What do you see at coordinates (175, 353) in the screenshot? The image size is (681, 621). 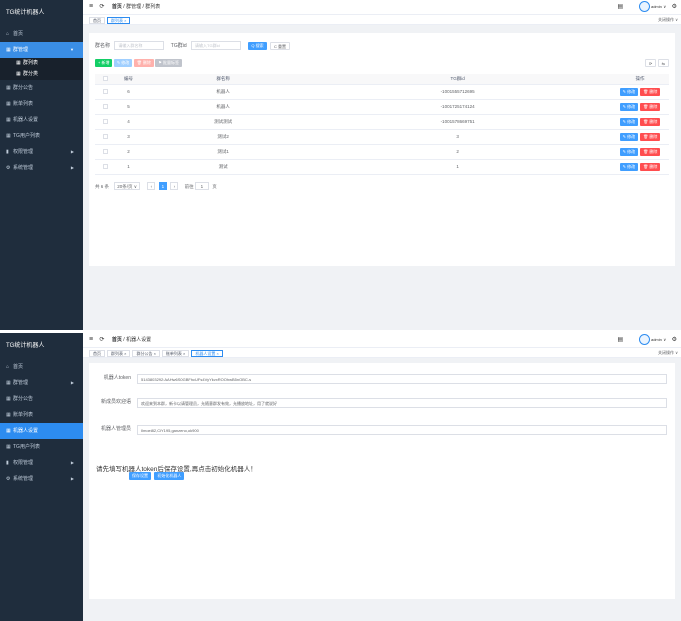 I see `tab-bill-list: 账单列表 ×` at bounding box center [175, 353].